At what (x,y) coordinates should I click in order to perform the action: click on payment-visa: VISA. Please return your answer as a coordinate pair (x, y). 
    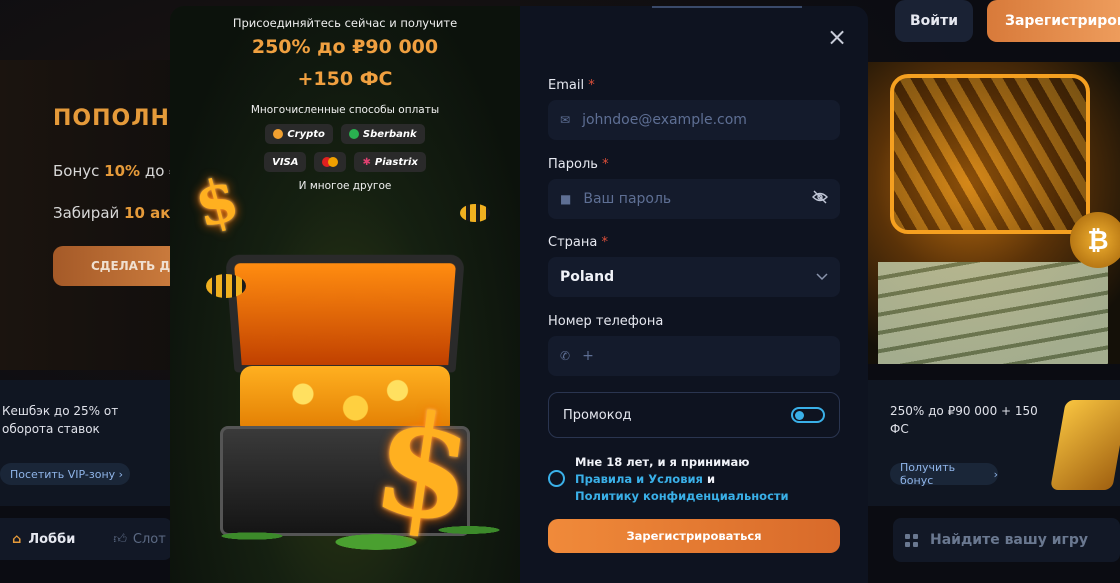
    Looking at the image, I should click on (285, 162).